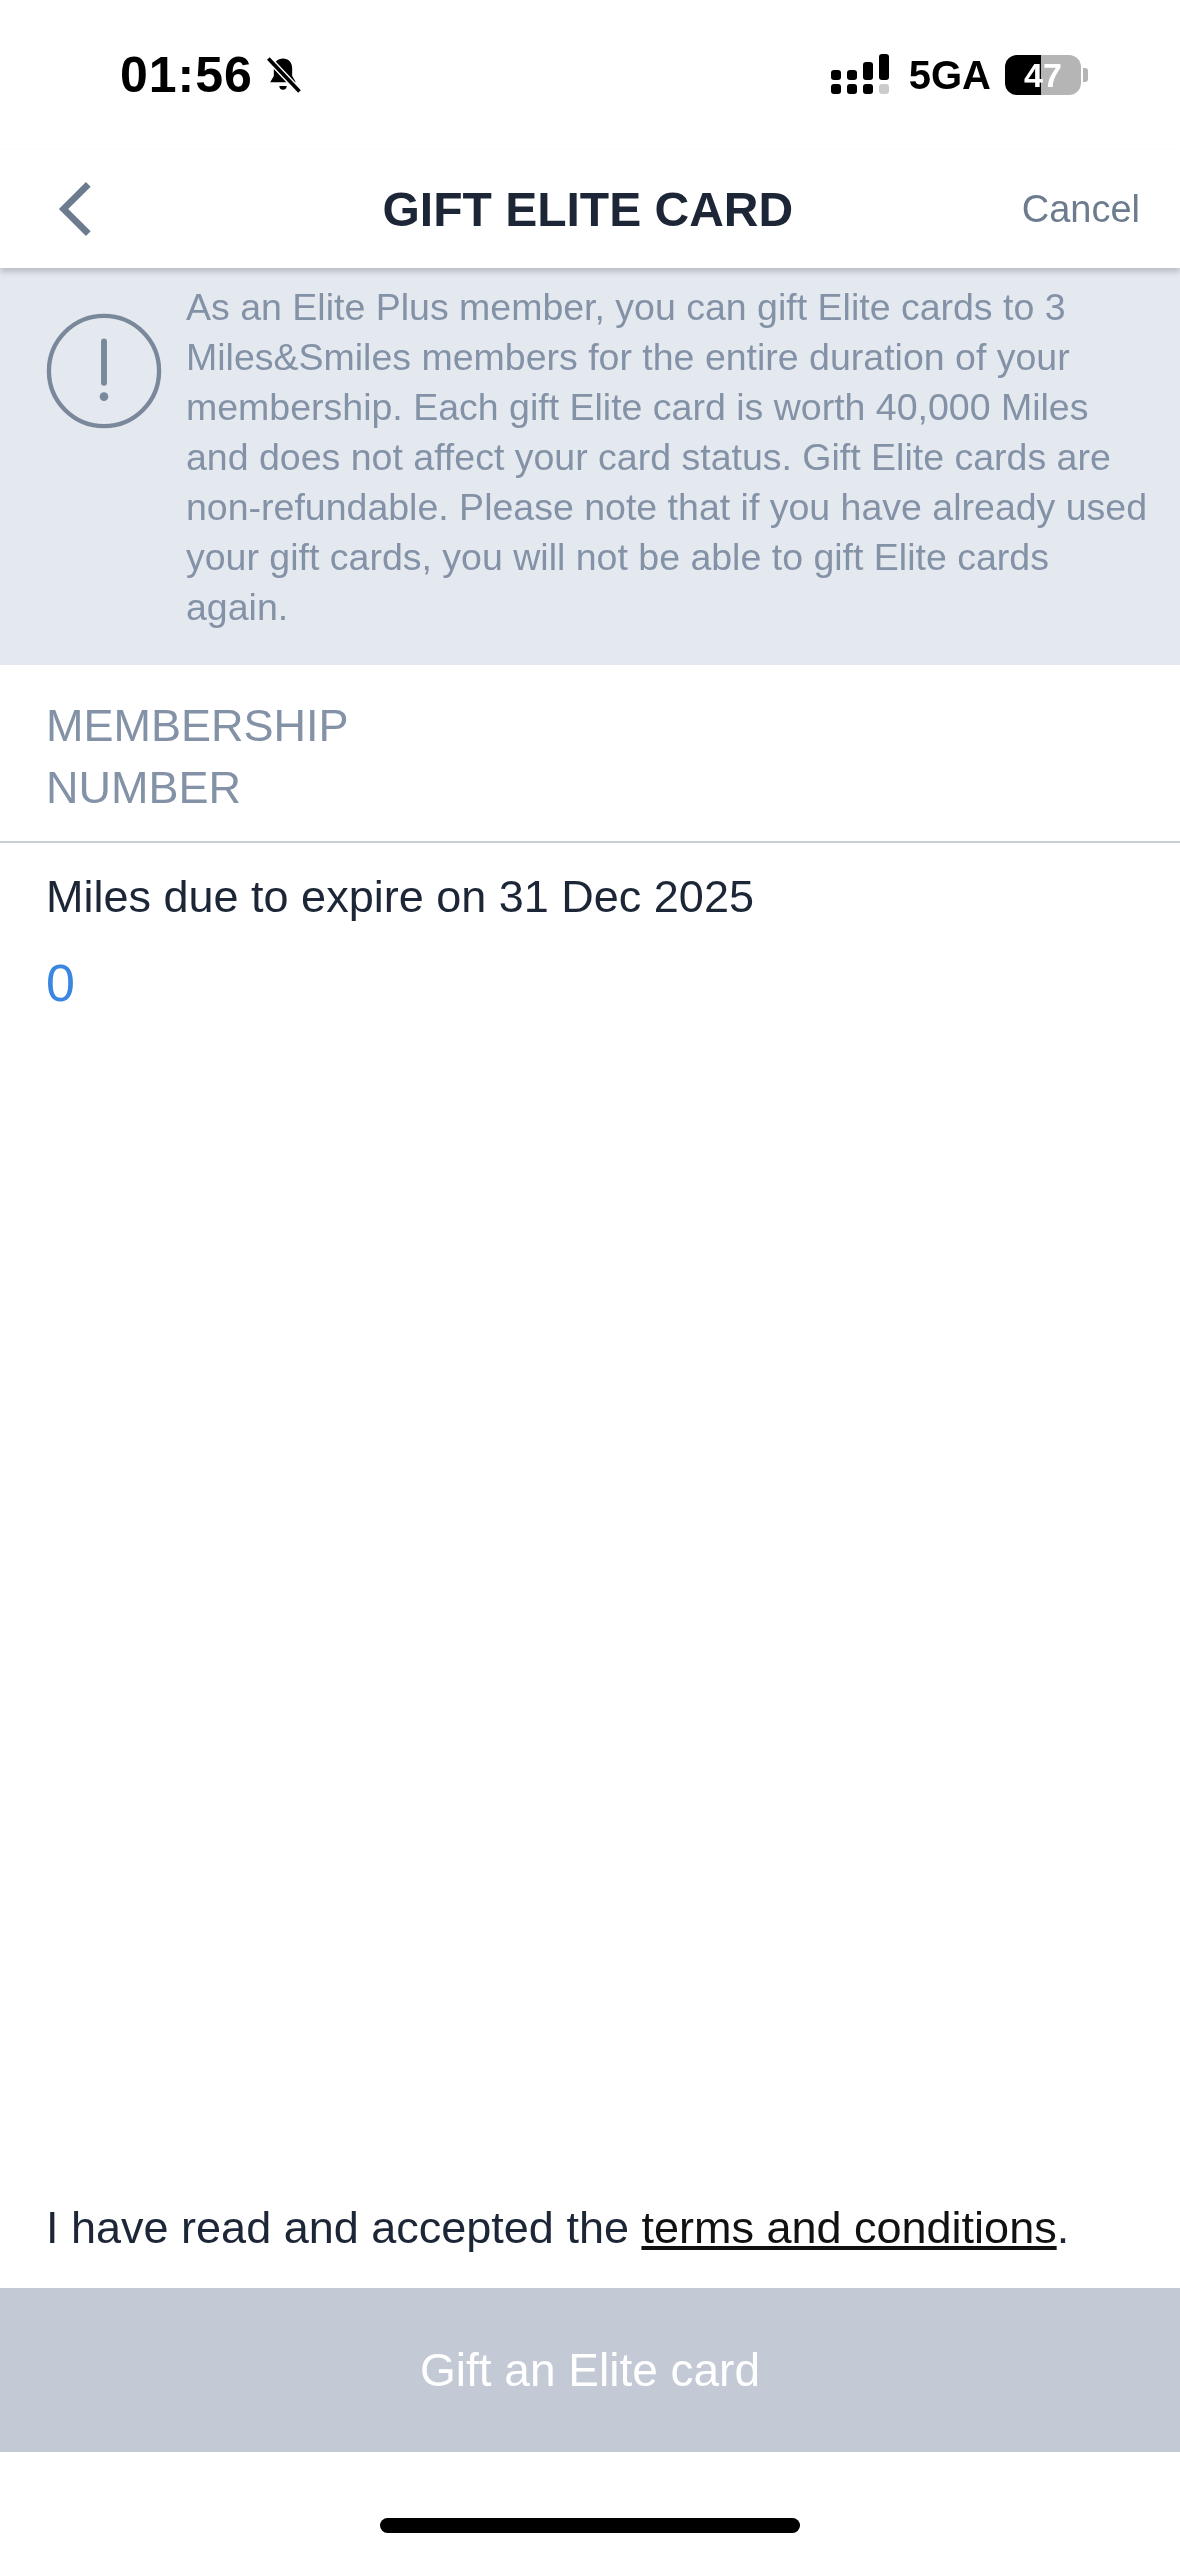 This screenshot has width=1180, height=2556. Describe the element at coordinates (226, 757) in the screenshot. I see `membership-number-field: MEMBERSHIP NUMBER` at that location.